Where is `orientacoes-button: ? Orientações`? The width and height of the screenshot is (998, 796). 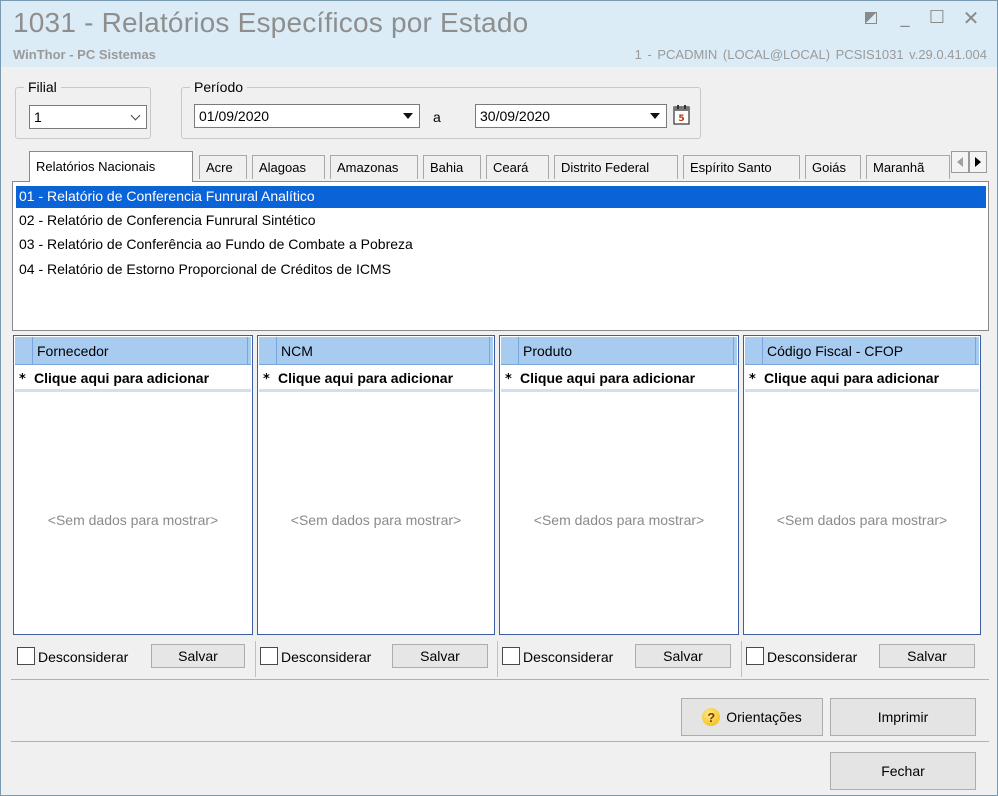 orientacoes-button: ? Orientações is located at coordinates (752, 717).